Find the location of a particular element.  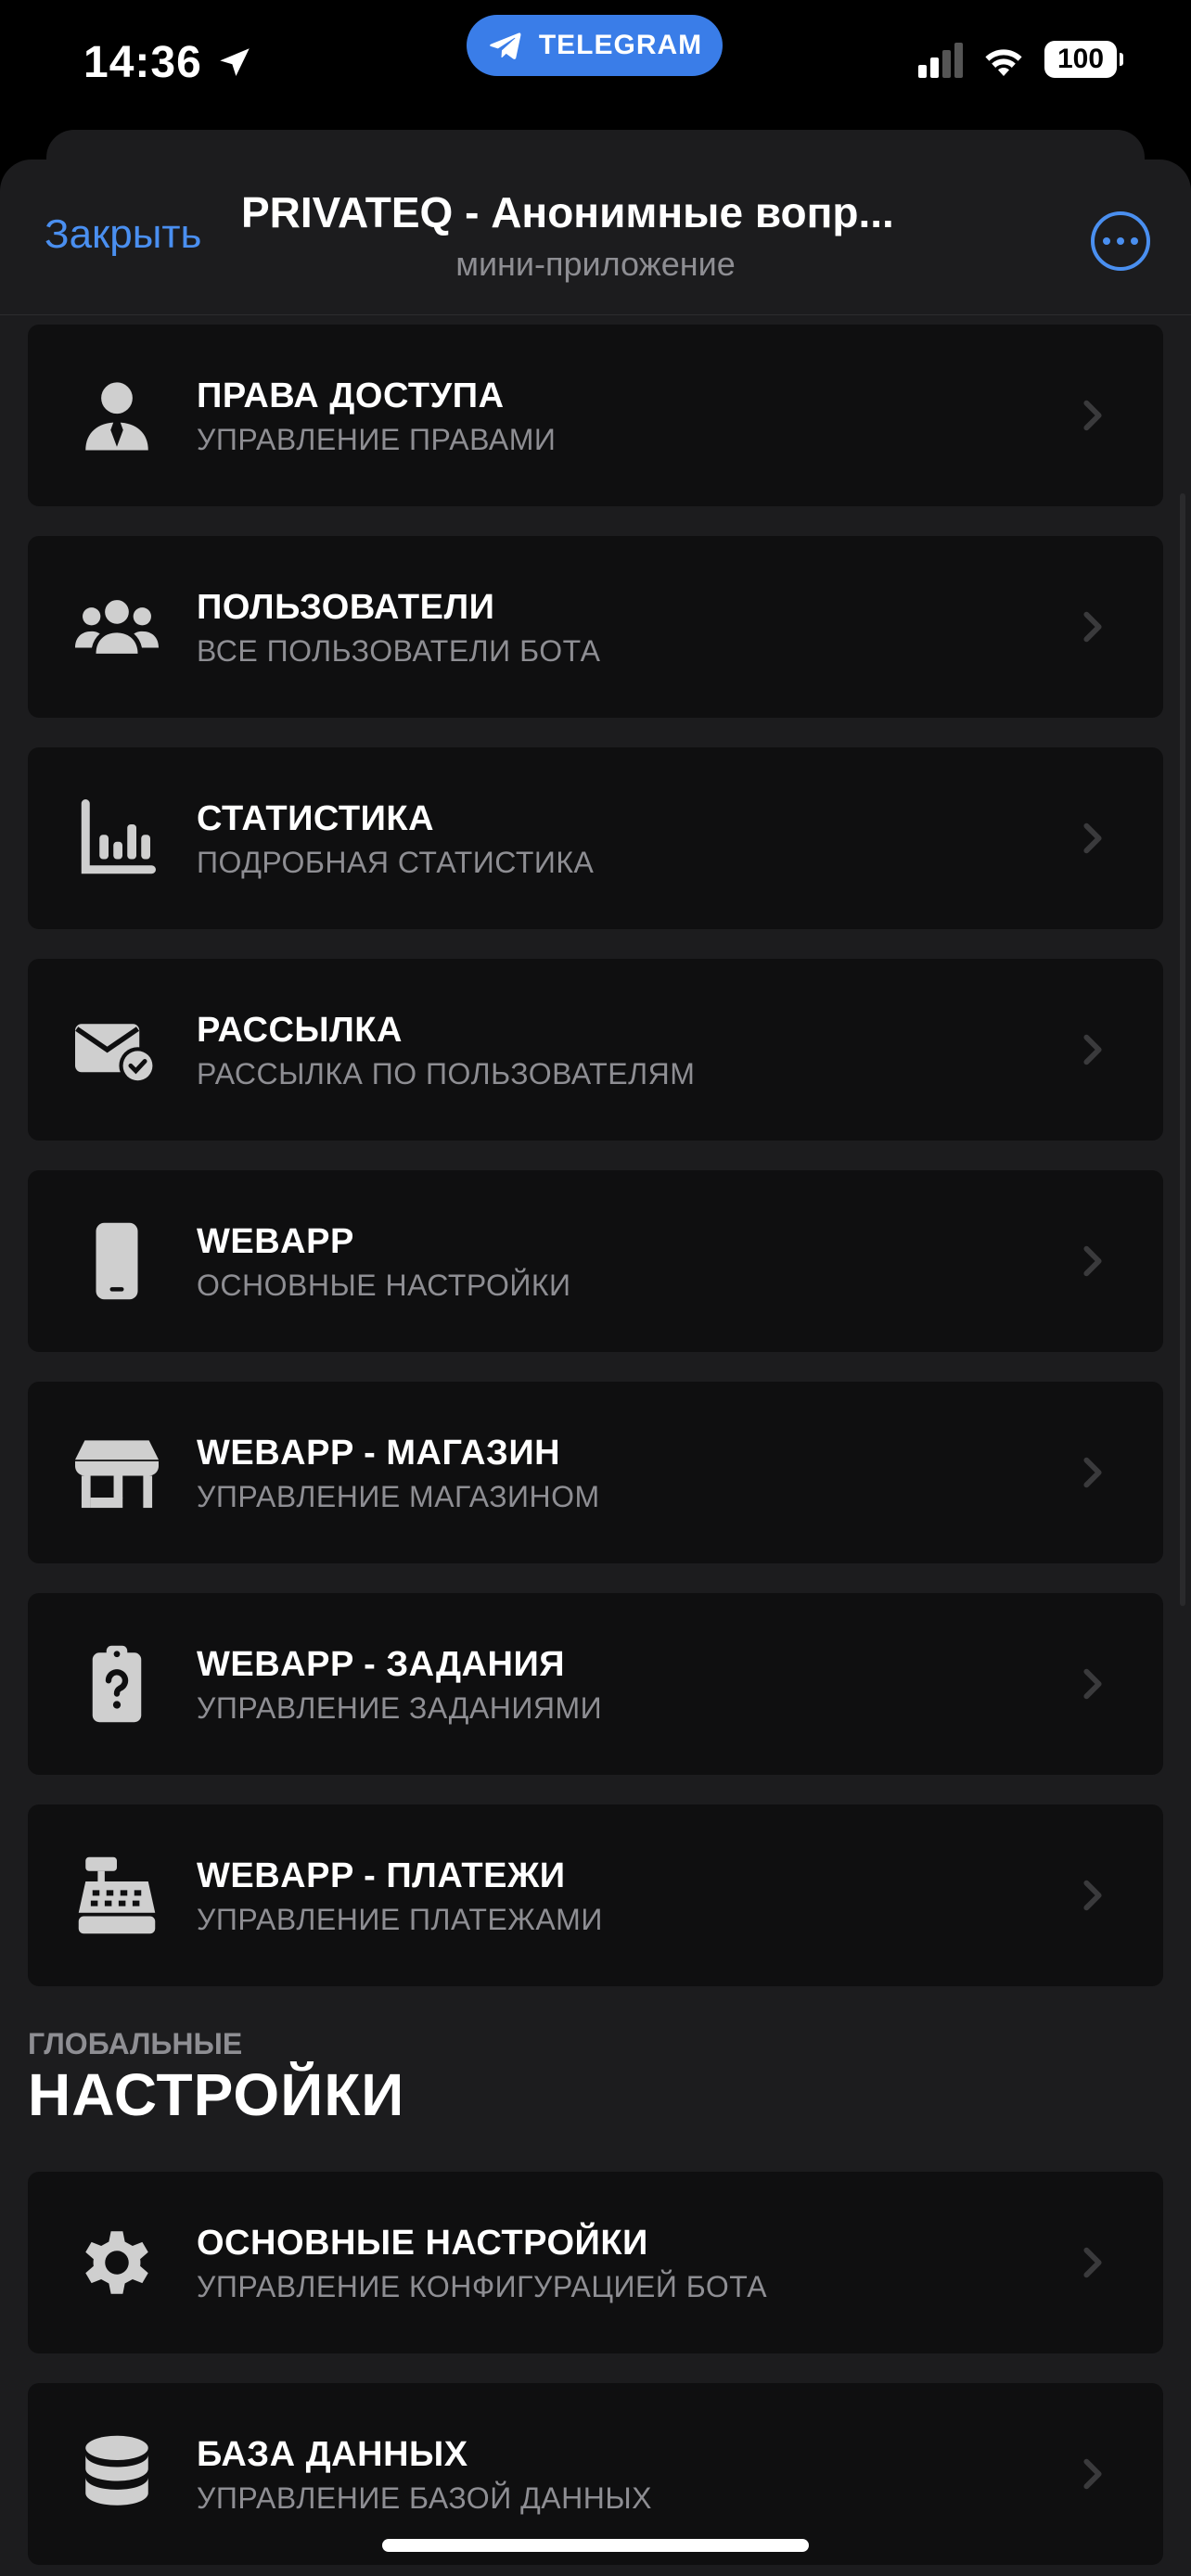

menu-item-title: БАЗА ДАННЫХ is located at coordinates (332, 2454).